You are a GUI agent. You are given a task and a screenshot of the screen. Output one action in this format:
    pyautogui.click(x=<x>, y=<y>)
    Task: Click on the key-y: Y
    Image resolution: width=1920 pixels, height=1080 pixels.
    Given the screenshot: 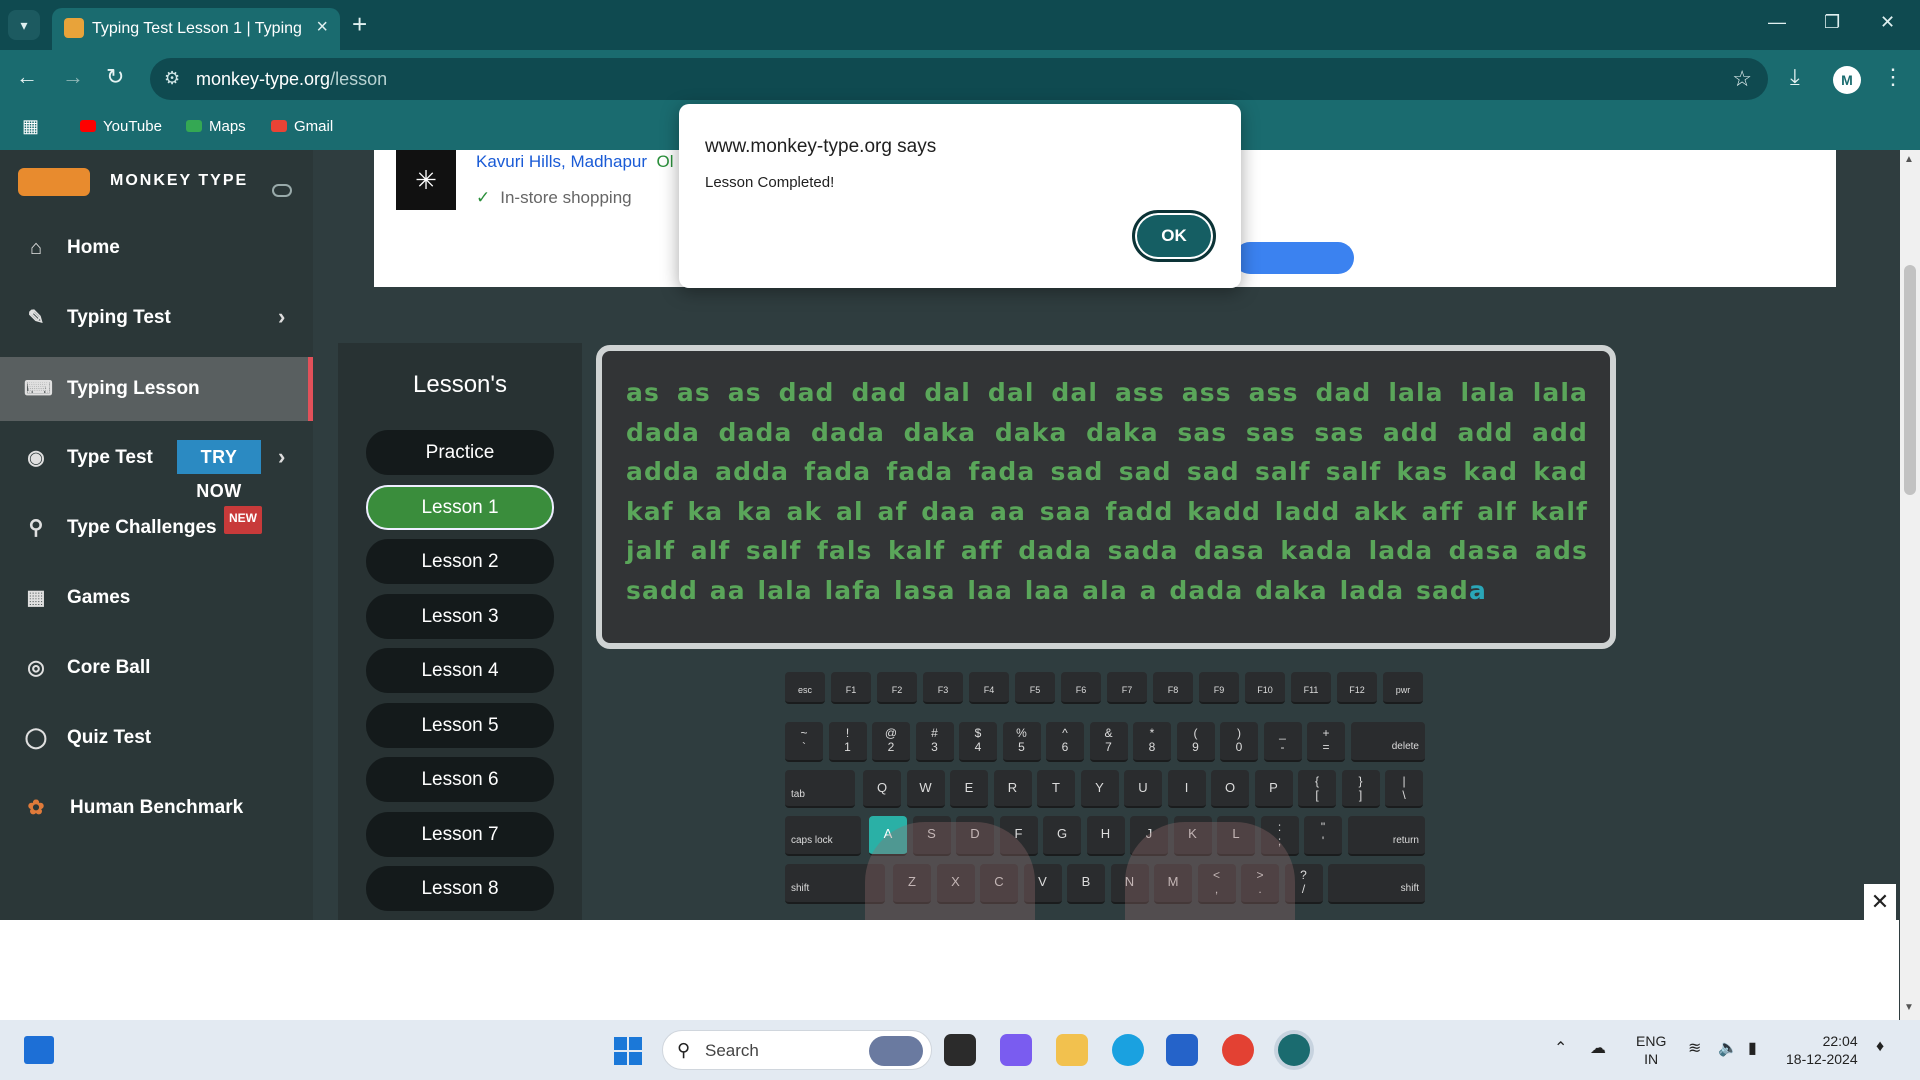 What is the action you would take?
    pyautogui.click(x=1099, y=789)
    